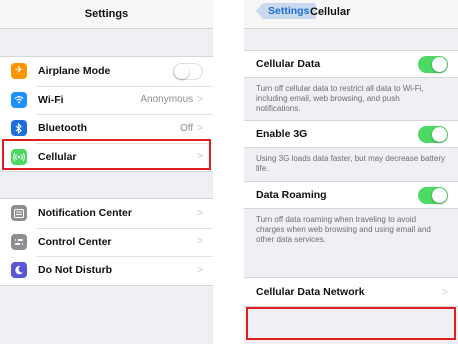 The width and height of the screenshot is (458, 344). I want to click on row-label: Control Center, so click(75, 241).